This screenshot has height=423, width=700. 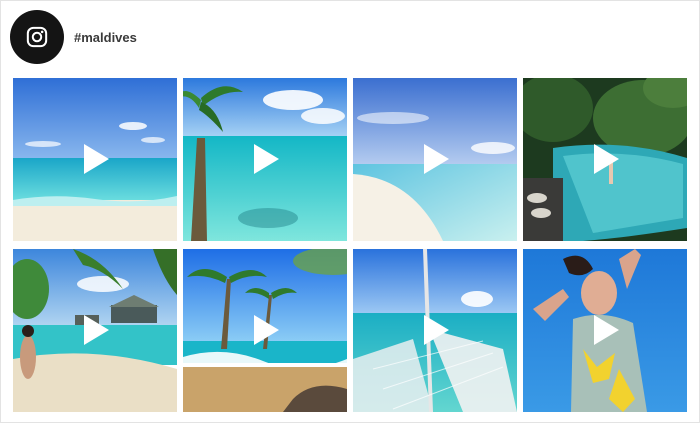 I want to click on profile-avatar, so click(x=37, y=37).